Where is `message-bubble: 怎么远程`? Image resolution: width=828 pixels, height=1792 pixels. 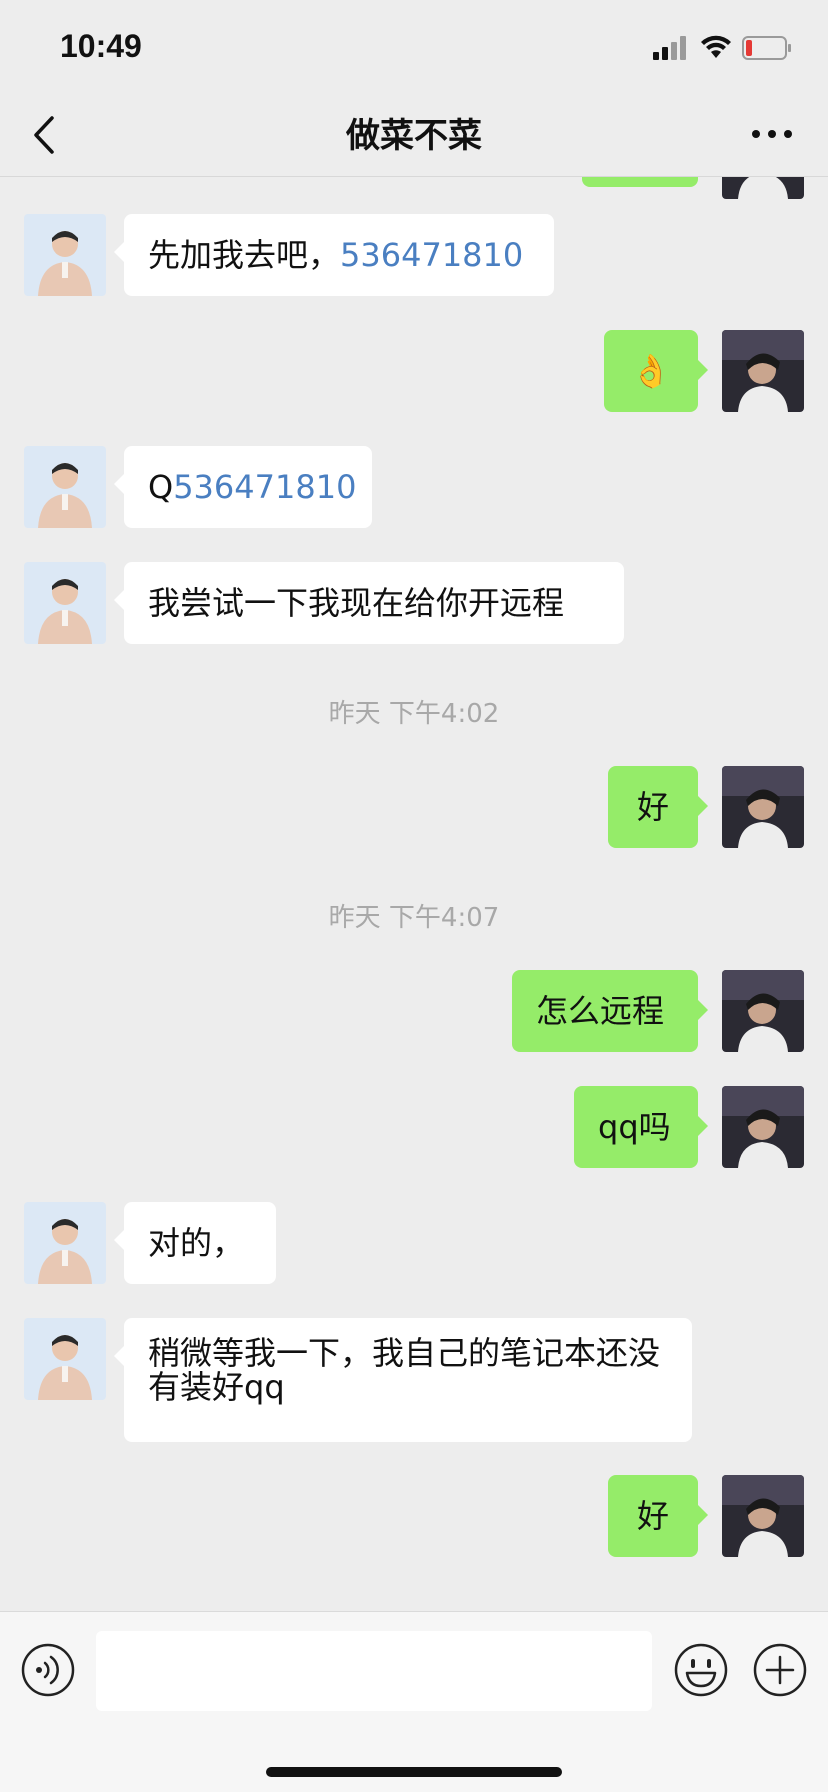 message-bubble: 怎么远程 is located at coordinates (610, 1011).